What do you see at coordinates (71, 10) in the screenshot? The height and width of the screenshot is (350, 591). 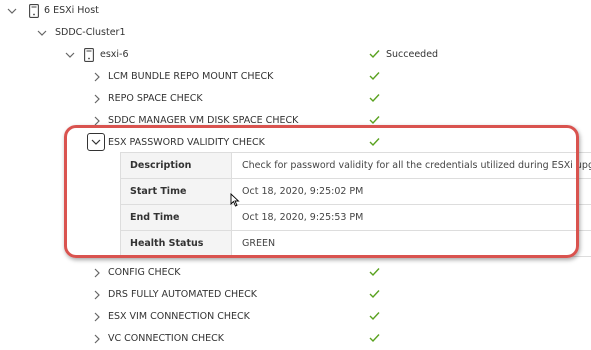 I see `tree-label-host-group: 6 ESXi Host` at bounding box center [71, 10].